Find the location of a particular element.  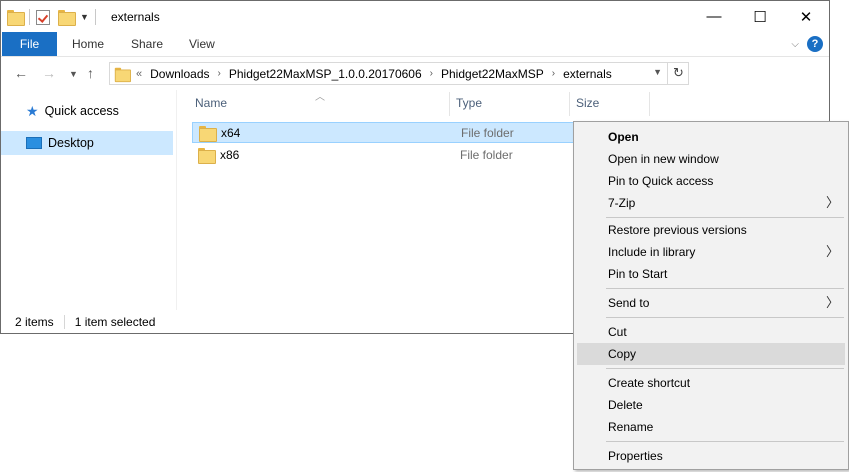

column-header-type: Type is located at coordinates (469, 103).